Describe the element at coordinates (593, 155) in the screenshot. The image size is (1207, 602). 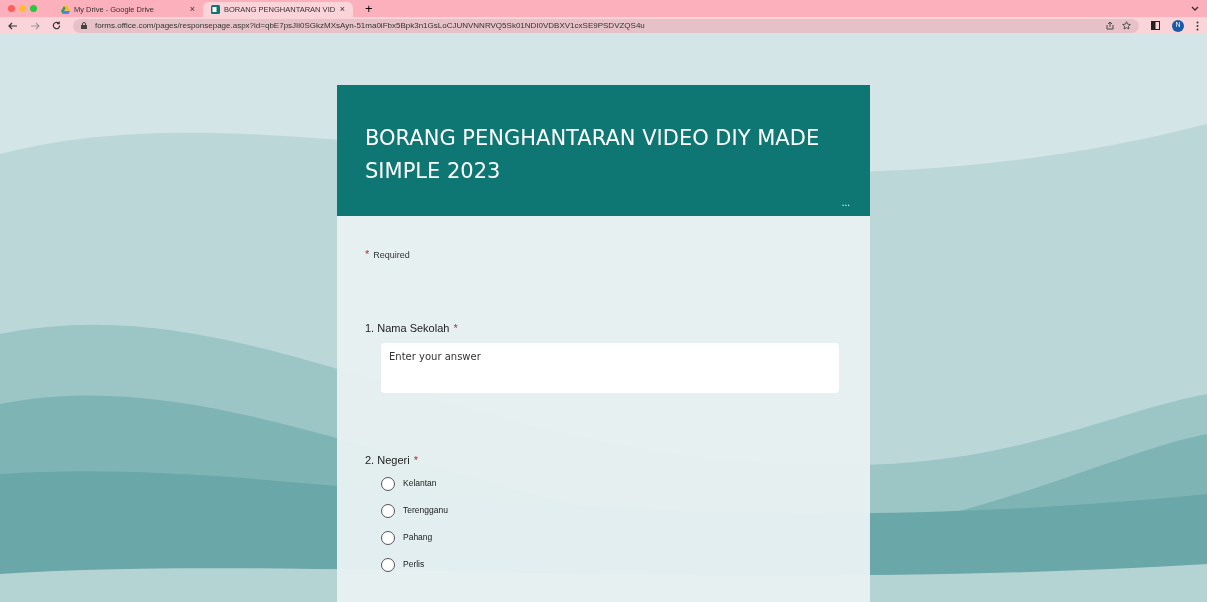
I see `form-title: BORANG PENGHANTARAN VIDEO DIY MADE SIMPLE 2023` at that location.